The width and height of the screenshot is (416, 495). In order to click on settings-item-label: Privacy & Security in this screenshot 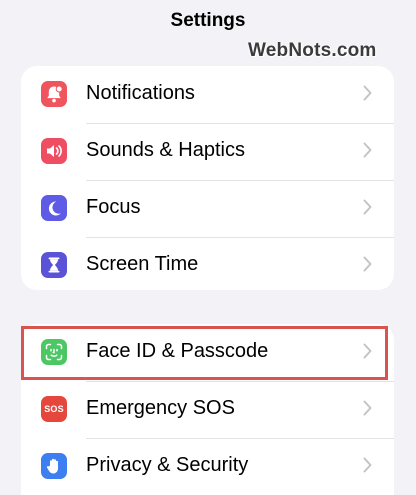, I will do `click(167, 465)`.